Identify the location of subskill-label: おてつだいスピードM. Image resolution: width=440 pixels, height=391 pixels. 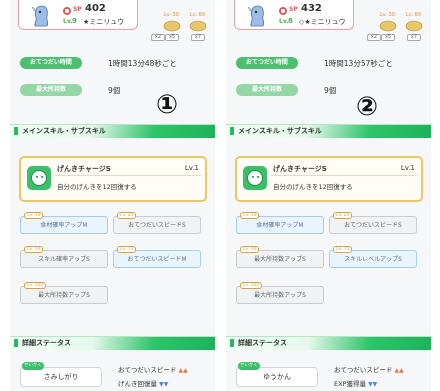
(157, 259).